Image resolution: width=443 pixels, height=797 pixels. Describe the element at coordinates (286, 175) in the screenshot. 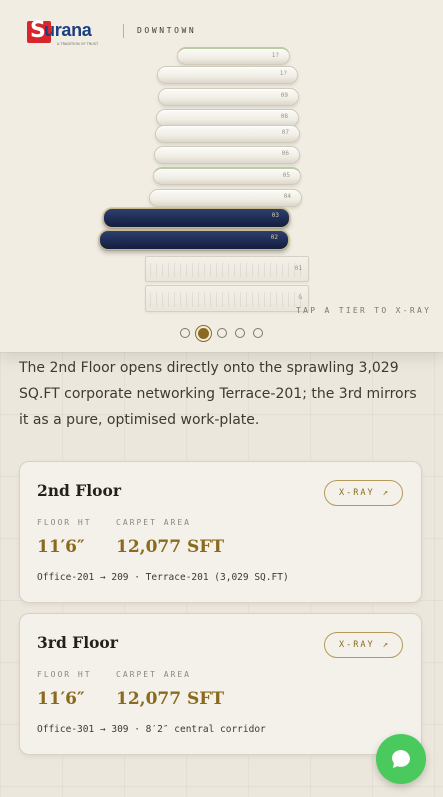

I see `tier-number: 05` at that location.